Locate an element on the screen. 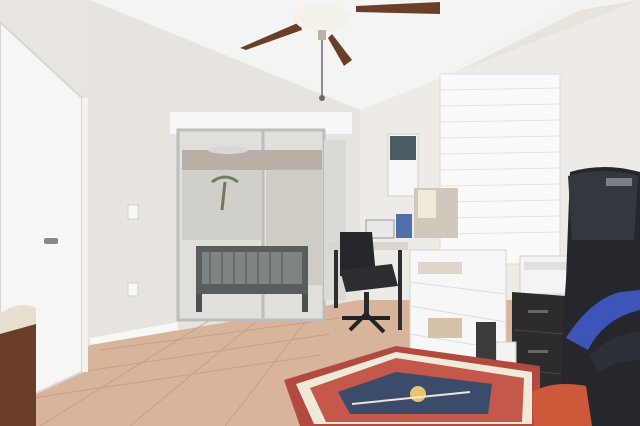 The height and width of the screenshot is (426, 640). wall-outlet is located at coordinates (133, 289).